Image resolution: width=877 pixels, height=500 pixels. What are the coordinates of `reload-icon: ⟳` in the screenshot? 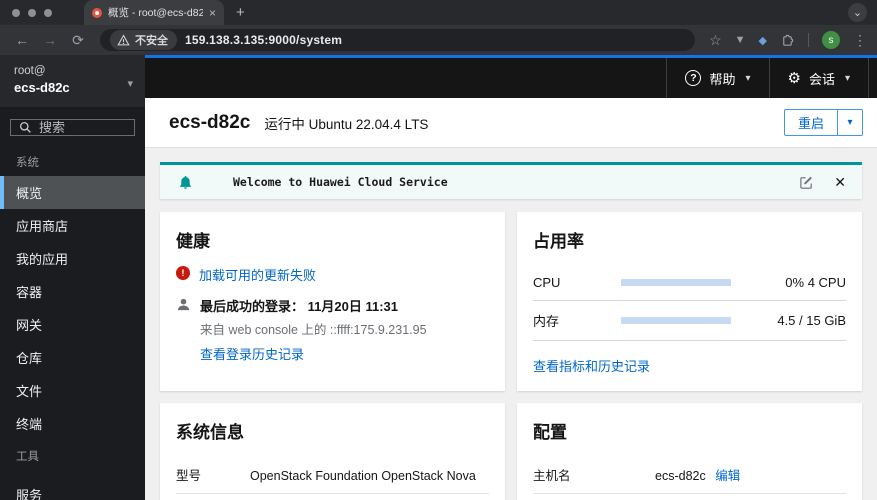 It's located at (78, 40).